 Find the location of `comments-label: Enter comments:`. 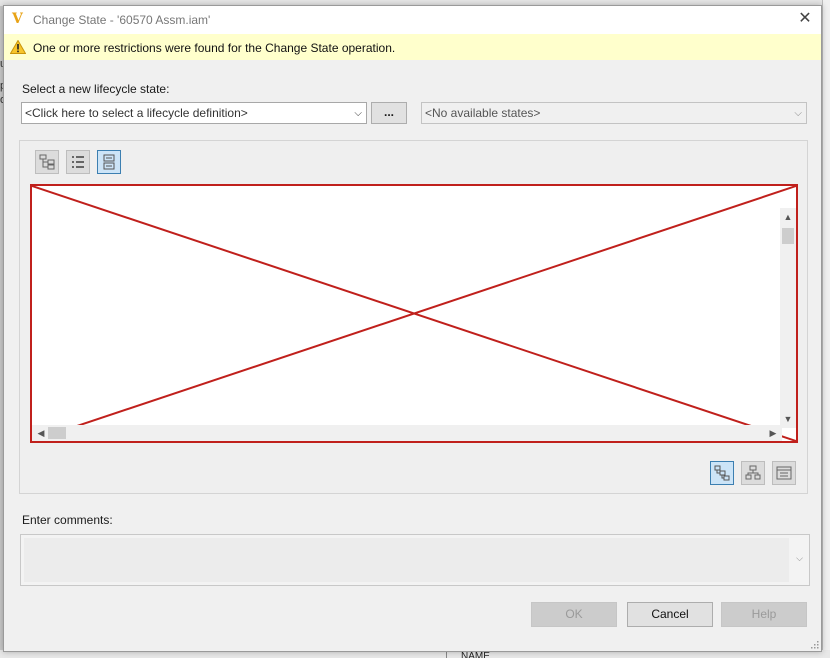

comments-label: Enter comments: is located at coordinates (67, 520).